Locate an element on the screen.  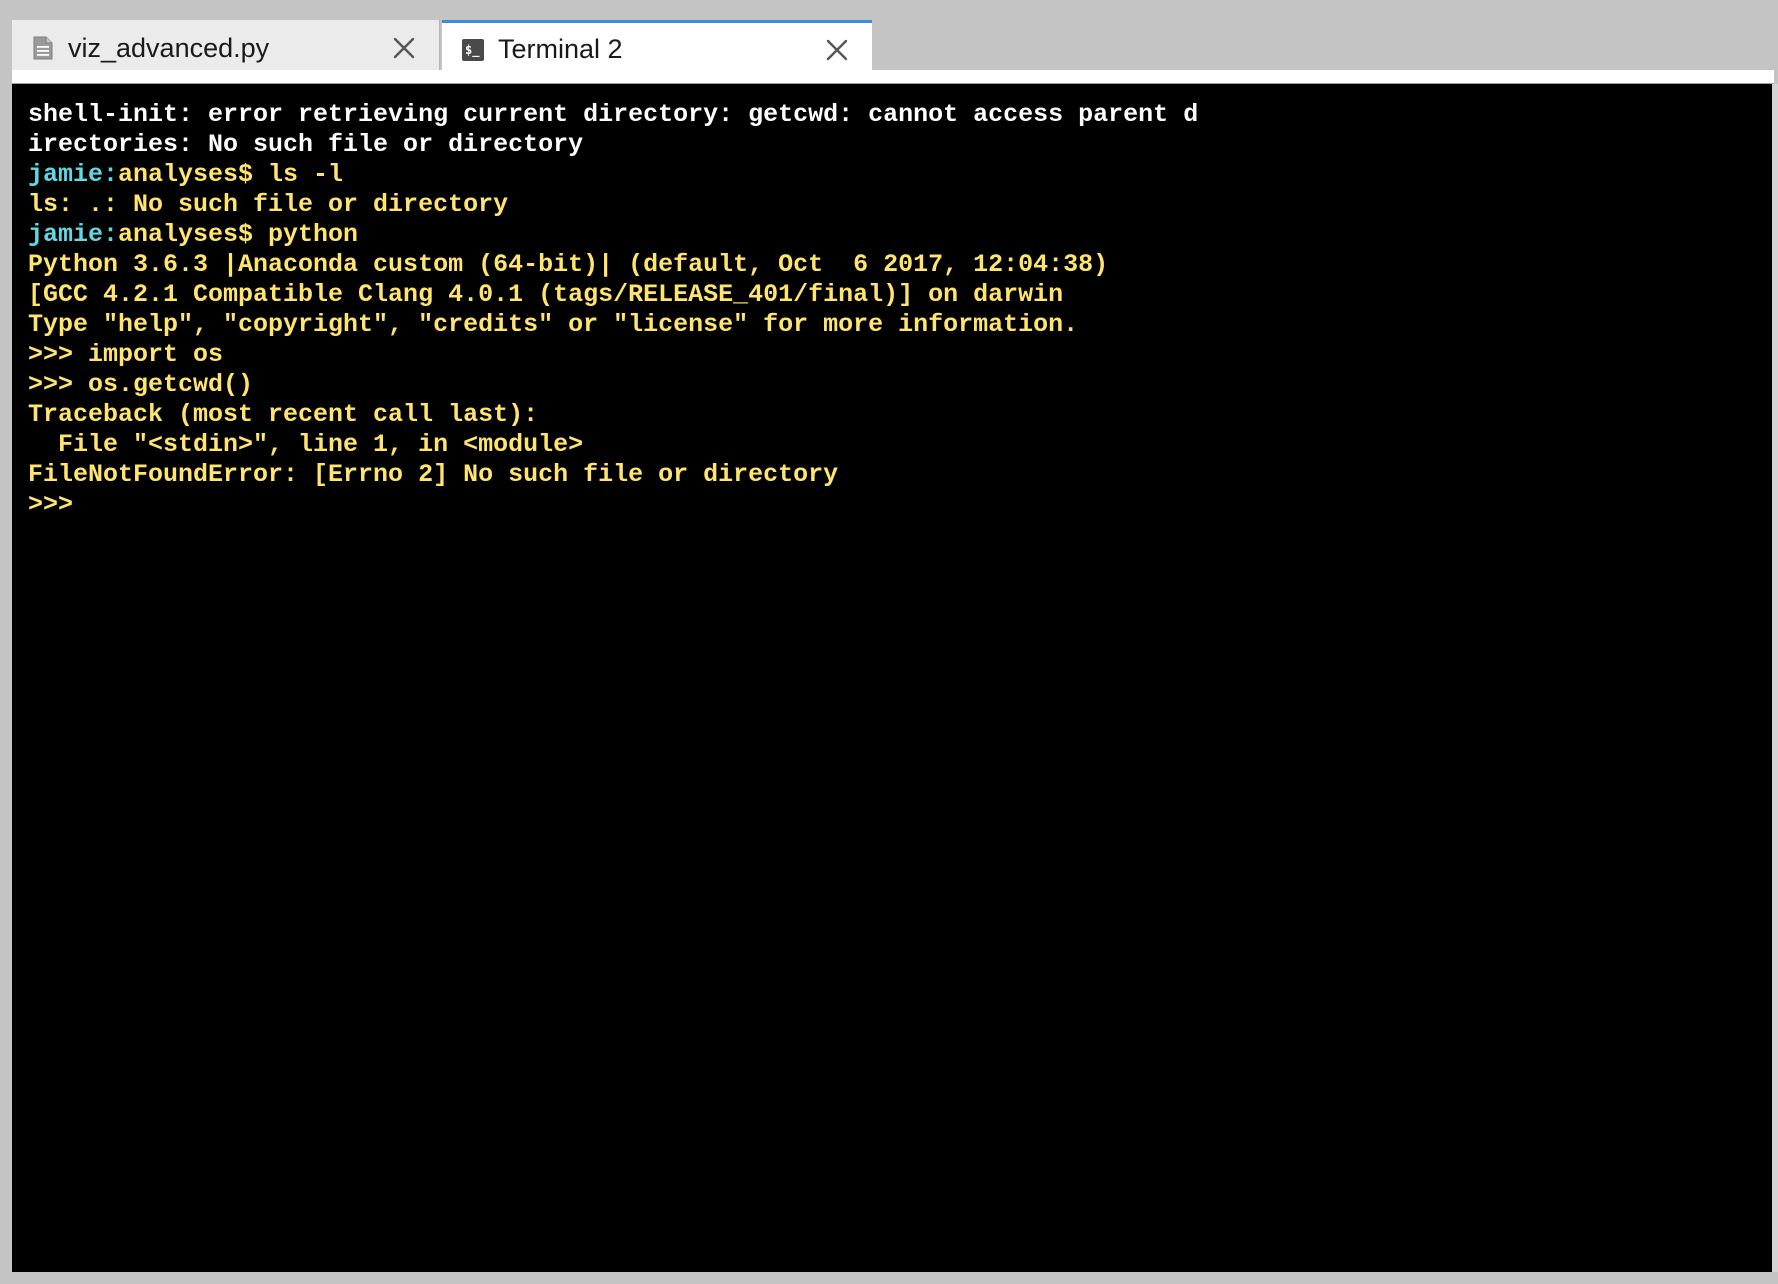
tab-bar: viz_advanced.py $_ Terminal 2 is located at coordinates (893, 41).